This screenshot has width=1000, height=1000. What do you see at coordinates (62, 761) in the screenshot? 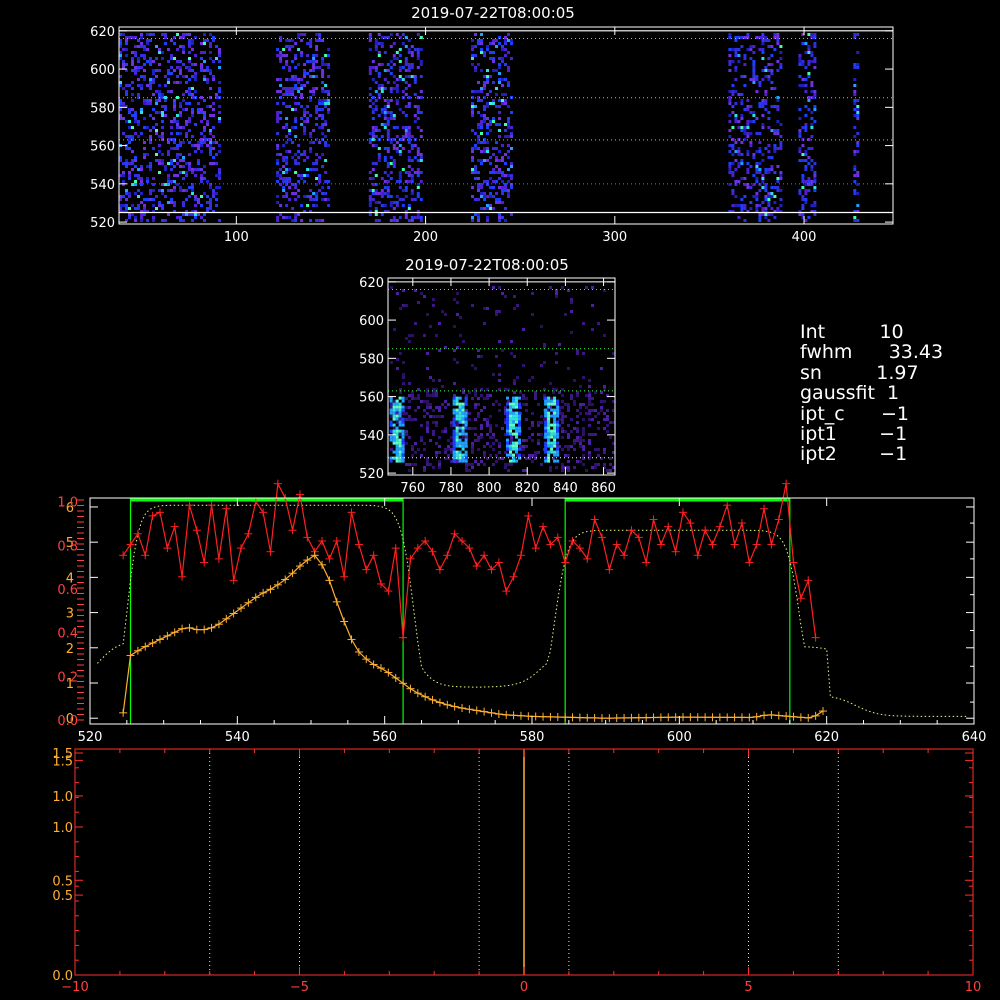
I see `y-tick-label: 1.5` at bounding box center [62, 761].